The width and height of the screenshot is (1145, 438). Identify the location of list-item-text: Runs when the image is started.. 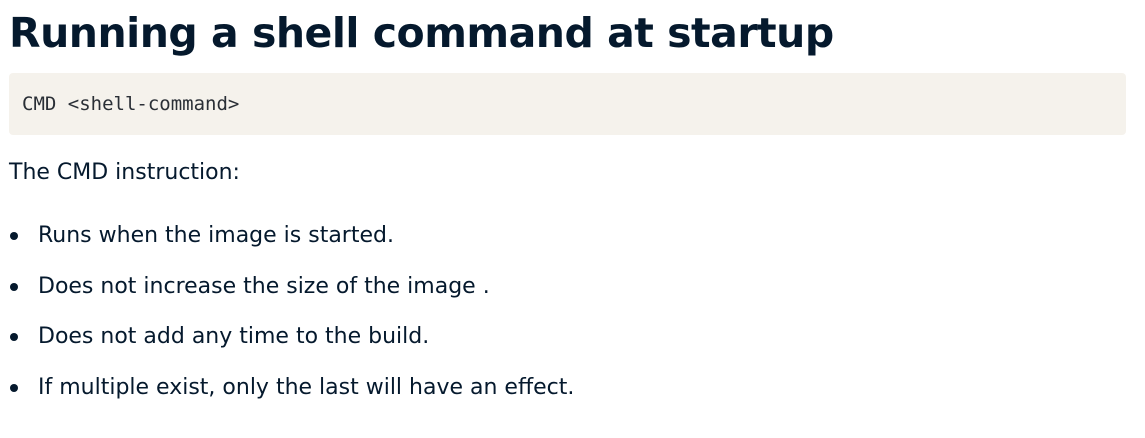
(216, 235).